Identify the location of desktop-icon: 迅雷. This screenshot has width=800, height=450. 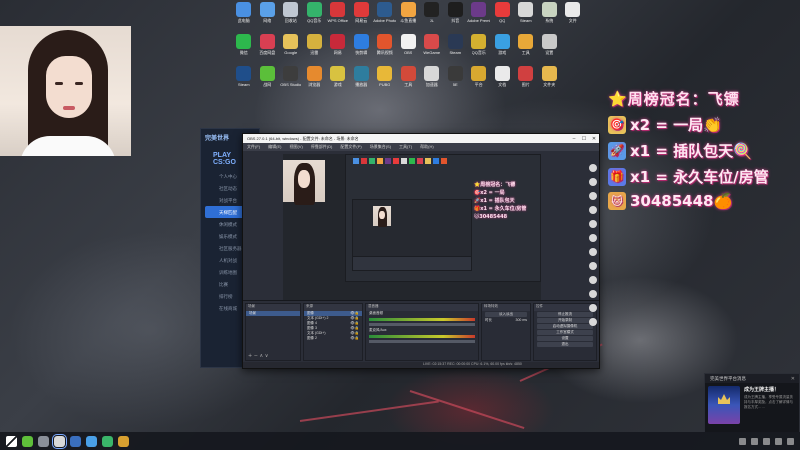
(315, 49).